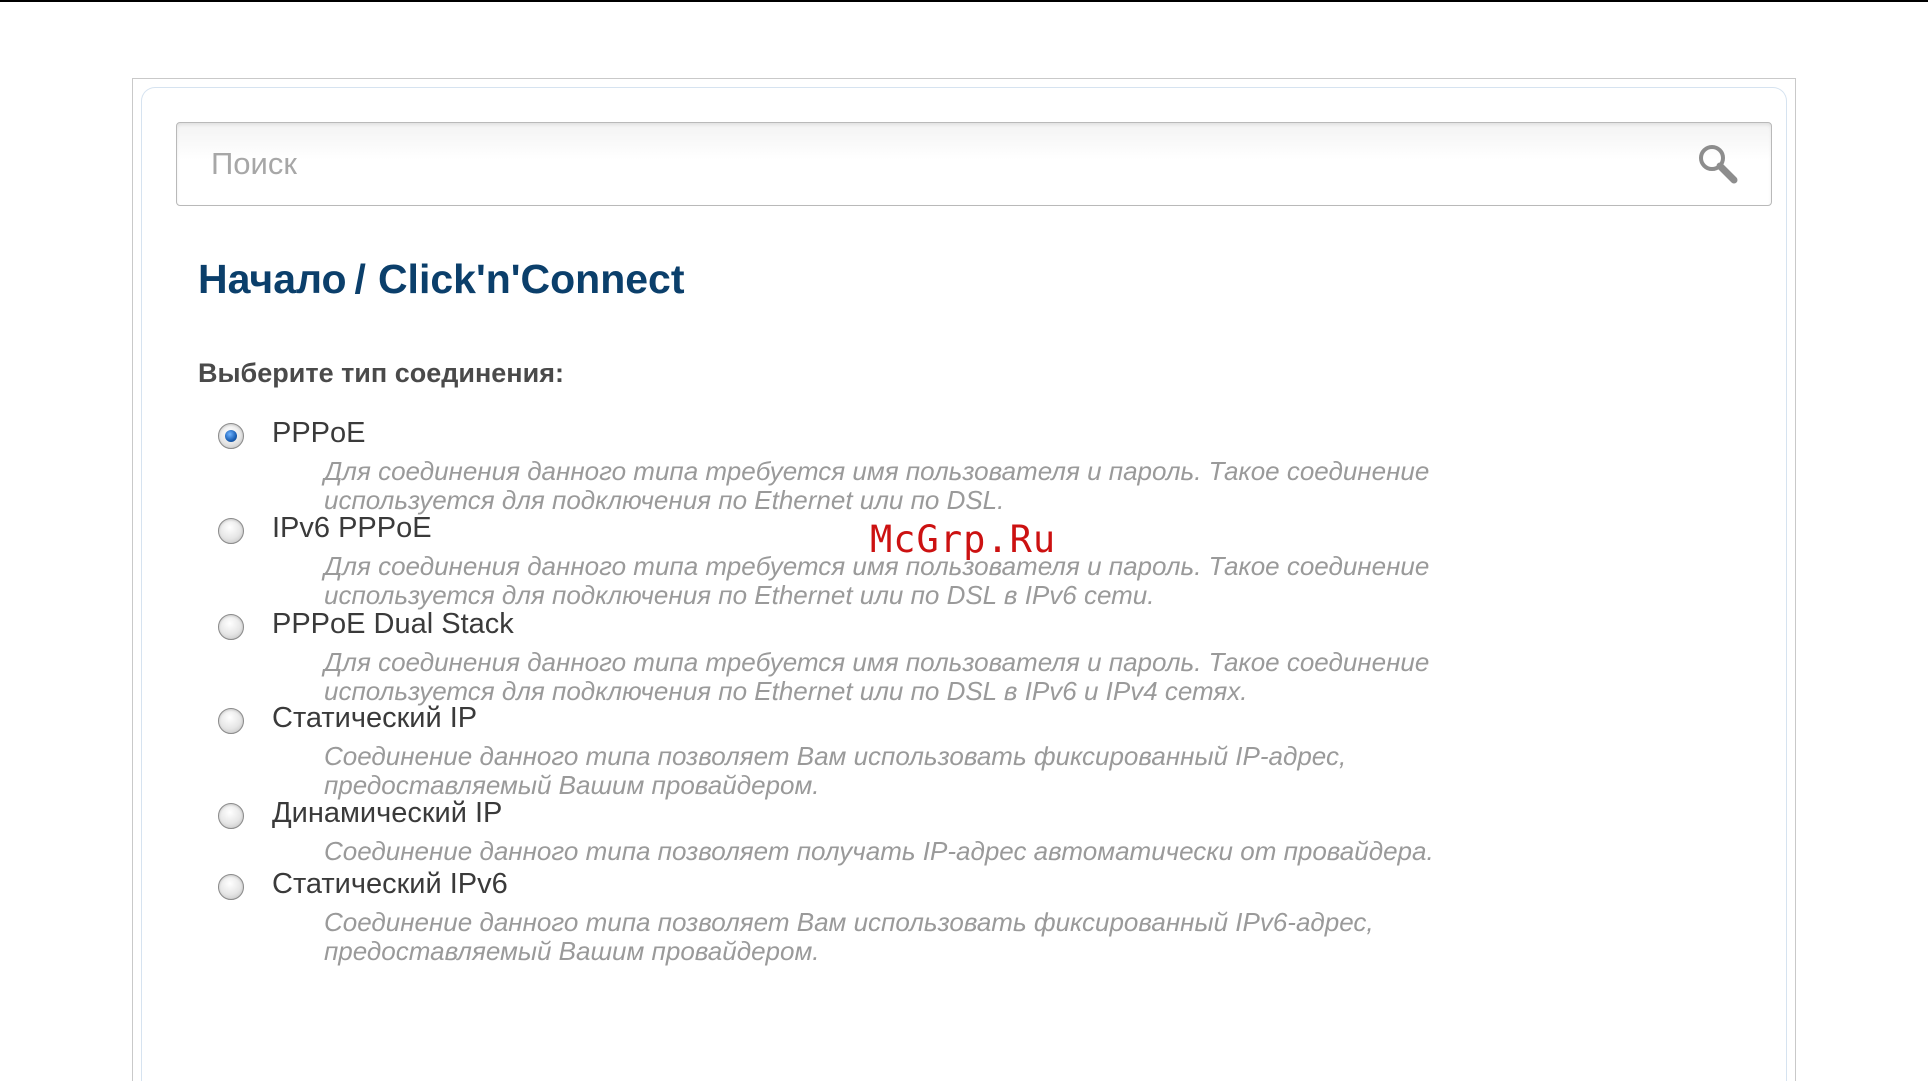 The width and height of the screenshot is (1928, 1081). Describe the element at coordinates (964, 1) in the screenshot. I see `top-divider` at that location.